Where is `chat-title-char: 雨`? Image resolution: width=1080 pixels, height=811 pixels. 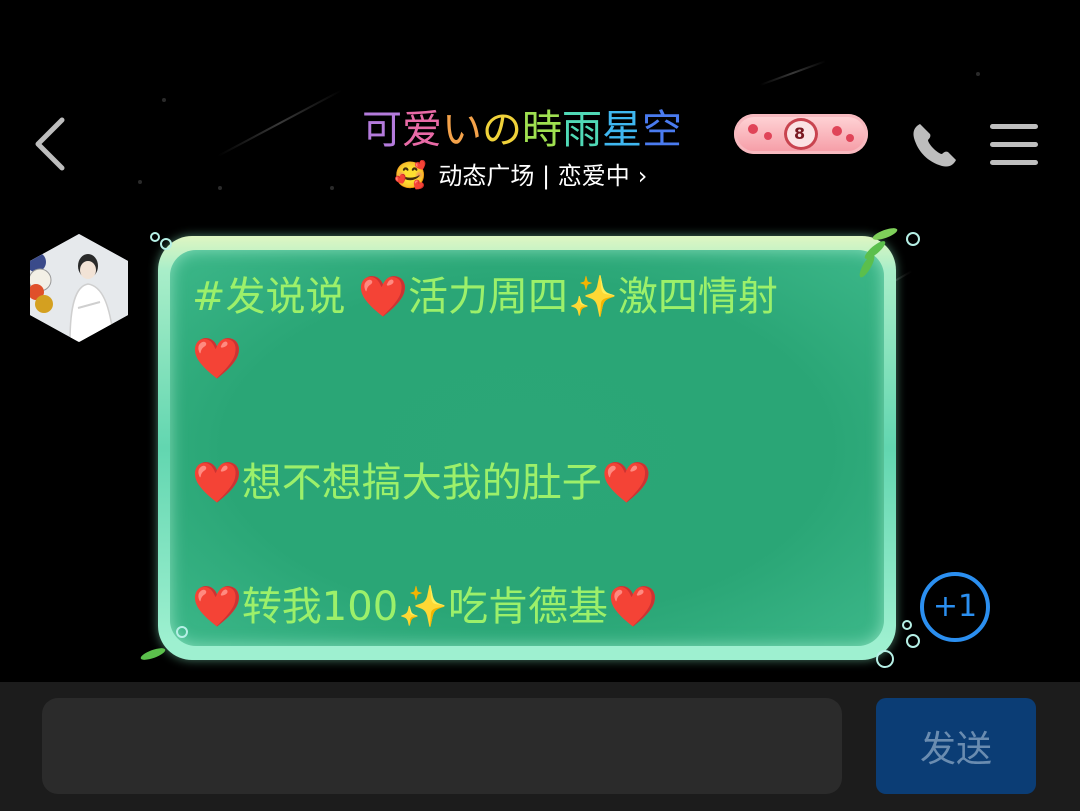
chat-title-char: 雨 is located at coordinates (582, 130).